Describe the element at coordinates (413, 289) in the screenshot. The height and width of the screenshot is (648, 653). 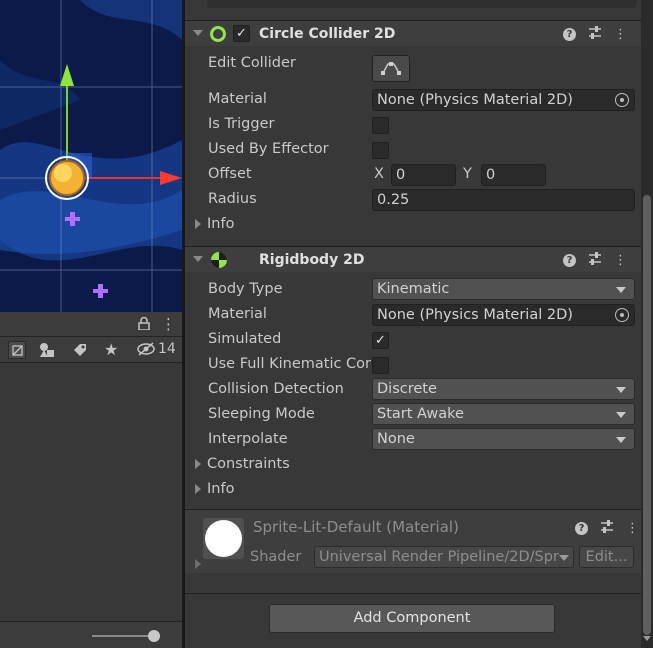
I see `body-type-value: Kinematic` at that location.